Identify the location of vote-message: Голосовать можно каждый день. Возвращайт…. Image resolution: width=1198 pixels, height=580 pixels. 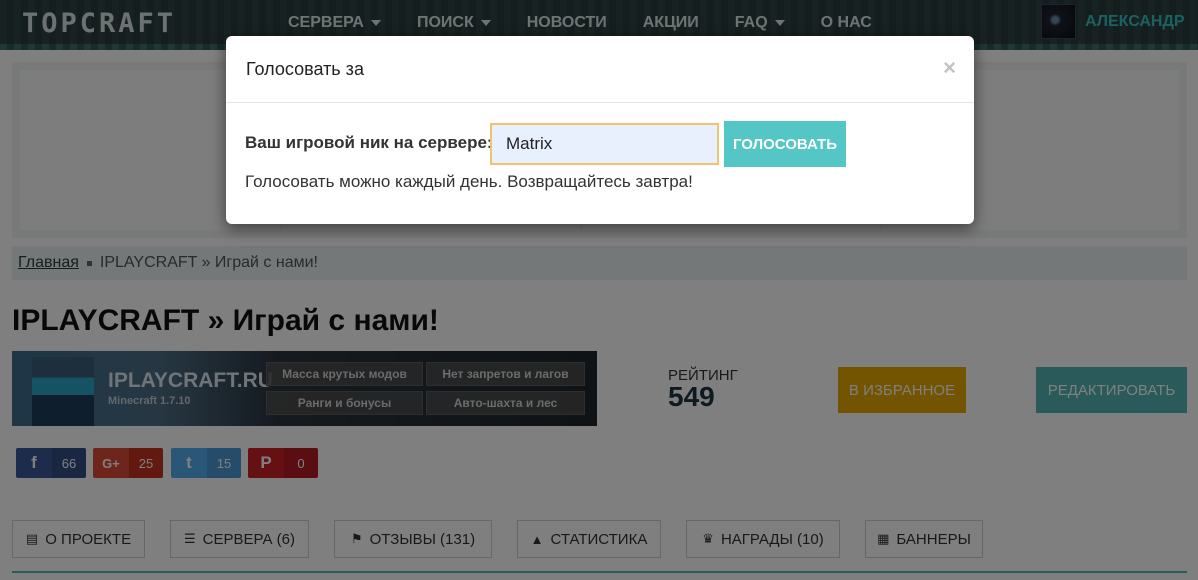
(469, 181).